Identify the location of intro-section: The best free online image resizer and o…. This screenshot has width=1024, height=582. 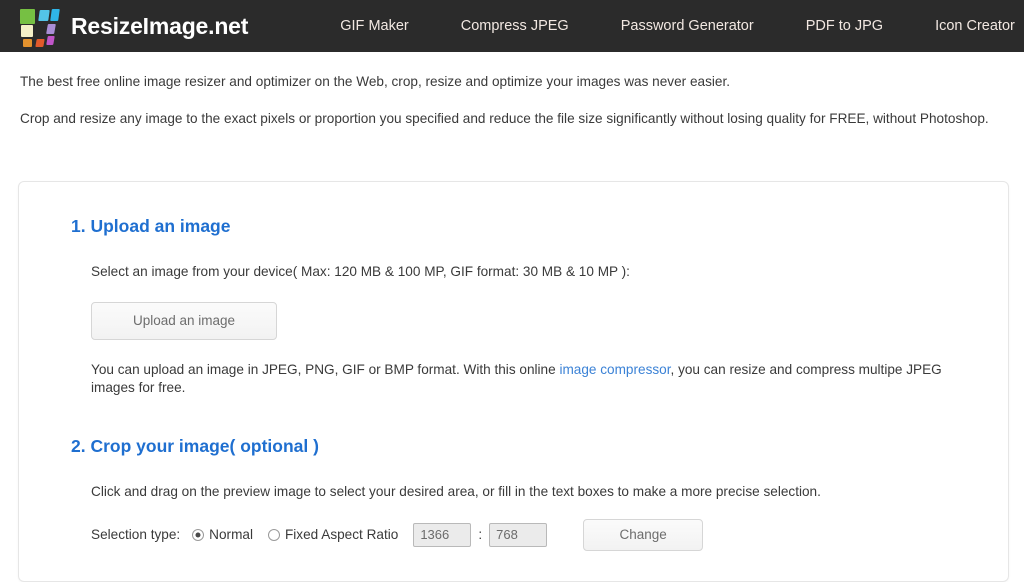
(512, 90).